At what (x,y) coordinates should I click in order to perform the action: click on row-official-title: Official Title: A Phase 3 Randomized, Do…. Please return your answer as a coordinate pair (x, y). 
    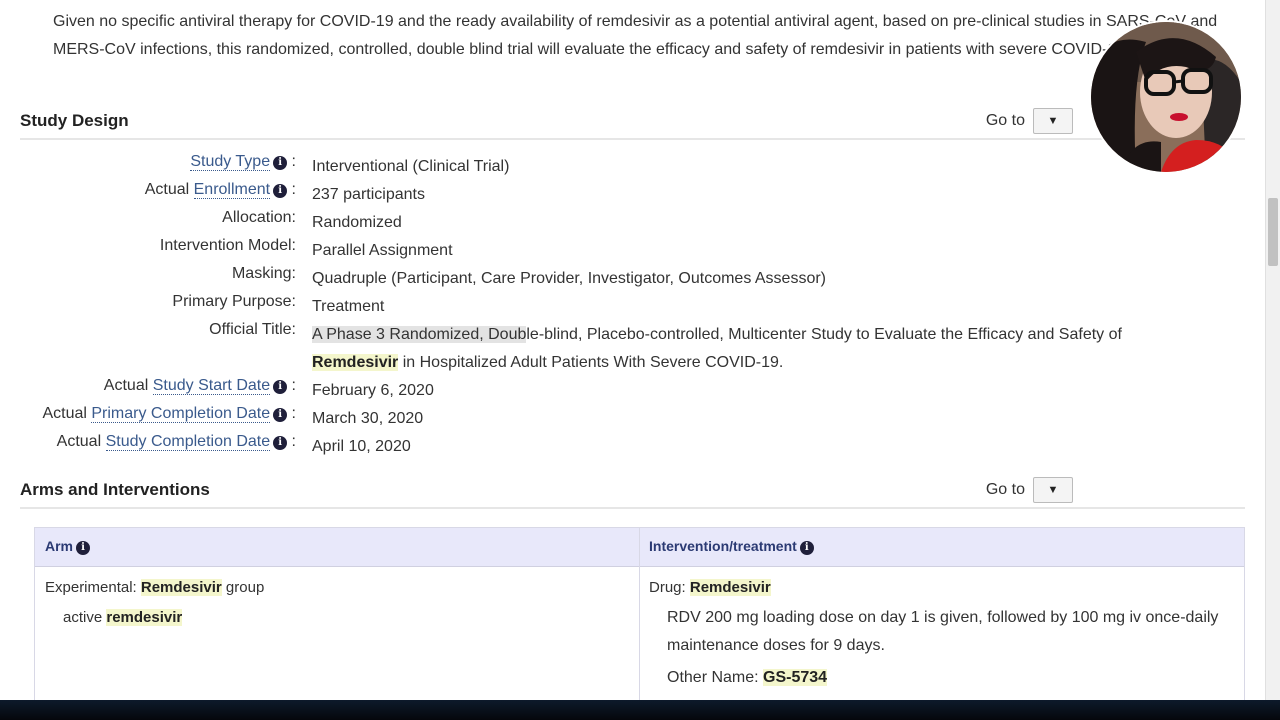
    Looking at the image, I should click on (633, 349).